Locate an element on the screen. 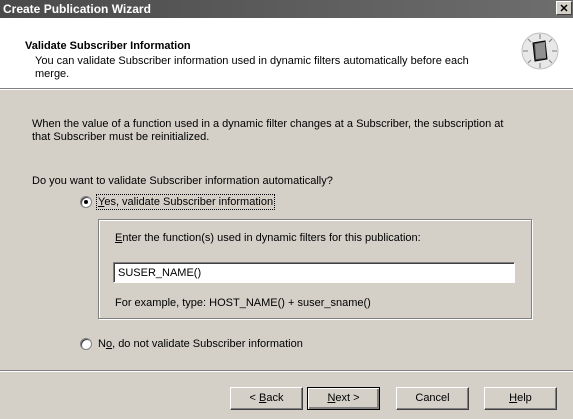 This screenshot has height=419, width=573. next-button: Next > is located at coordinates (343, 398).